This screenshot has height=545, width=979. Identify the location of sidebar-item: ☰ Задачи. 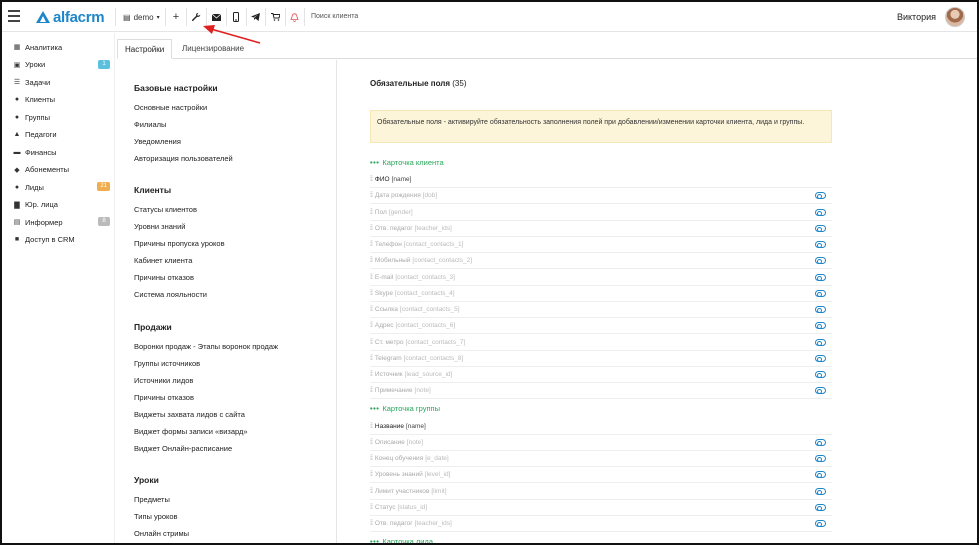
(61, 82).